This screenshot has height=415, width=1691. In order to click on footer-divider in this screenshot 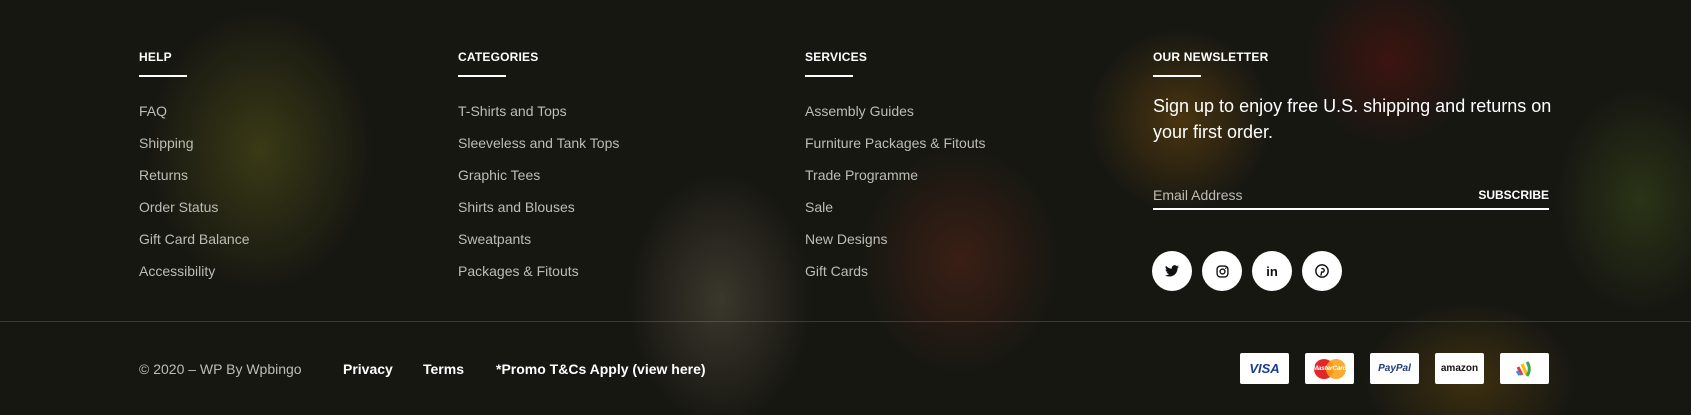, I will do `click(845, 321)`.